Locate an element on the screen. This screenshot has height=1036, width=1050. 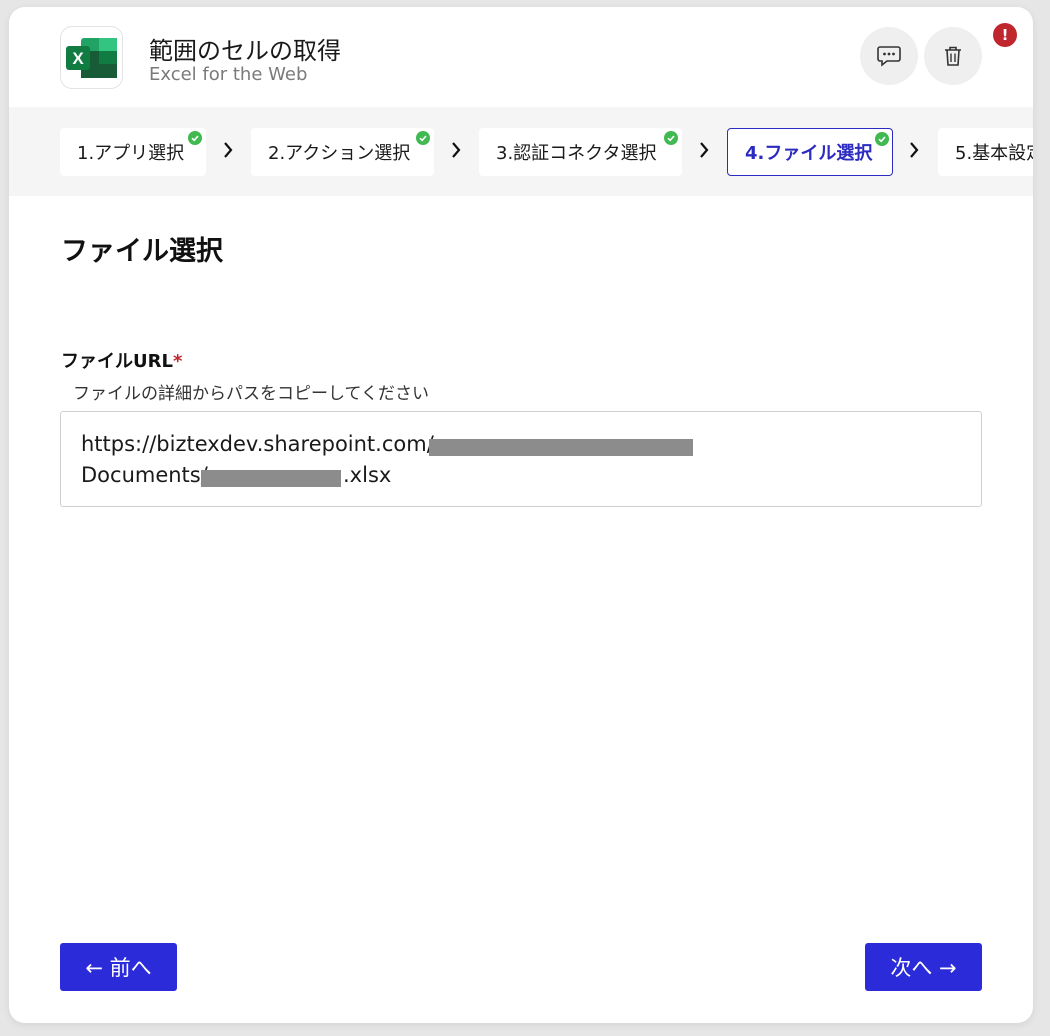
app-logo: X is located at coordinates (91, 57).